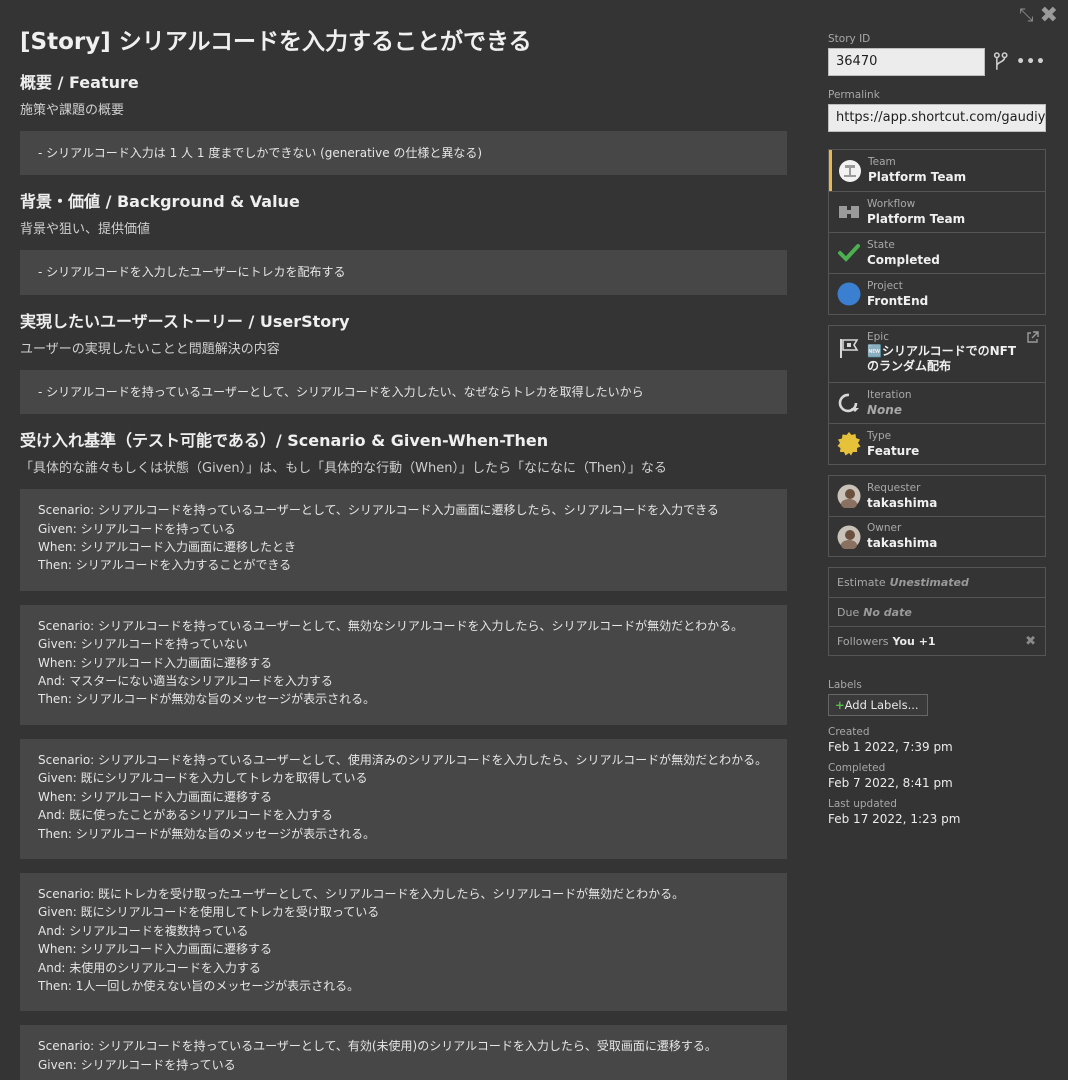 The width and height of the screenshot is (1068, 1080). Describe the element at coordinates (882, 162) in the screenshot. I see `team-label: Team` at that location.